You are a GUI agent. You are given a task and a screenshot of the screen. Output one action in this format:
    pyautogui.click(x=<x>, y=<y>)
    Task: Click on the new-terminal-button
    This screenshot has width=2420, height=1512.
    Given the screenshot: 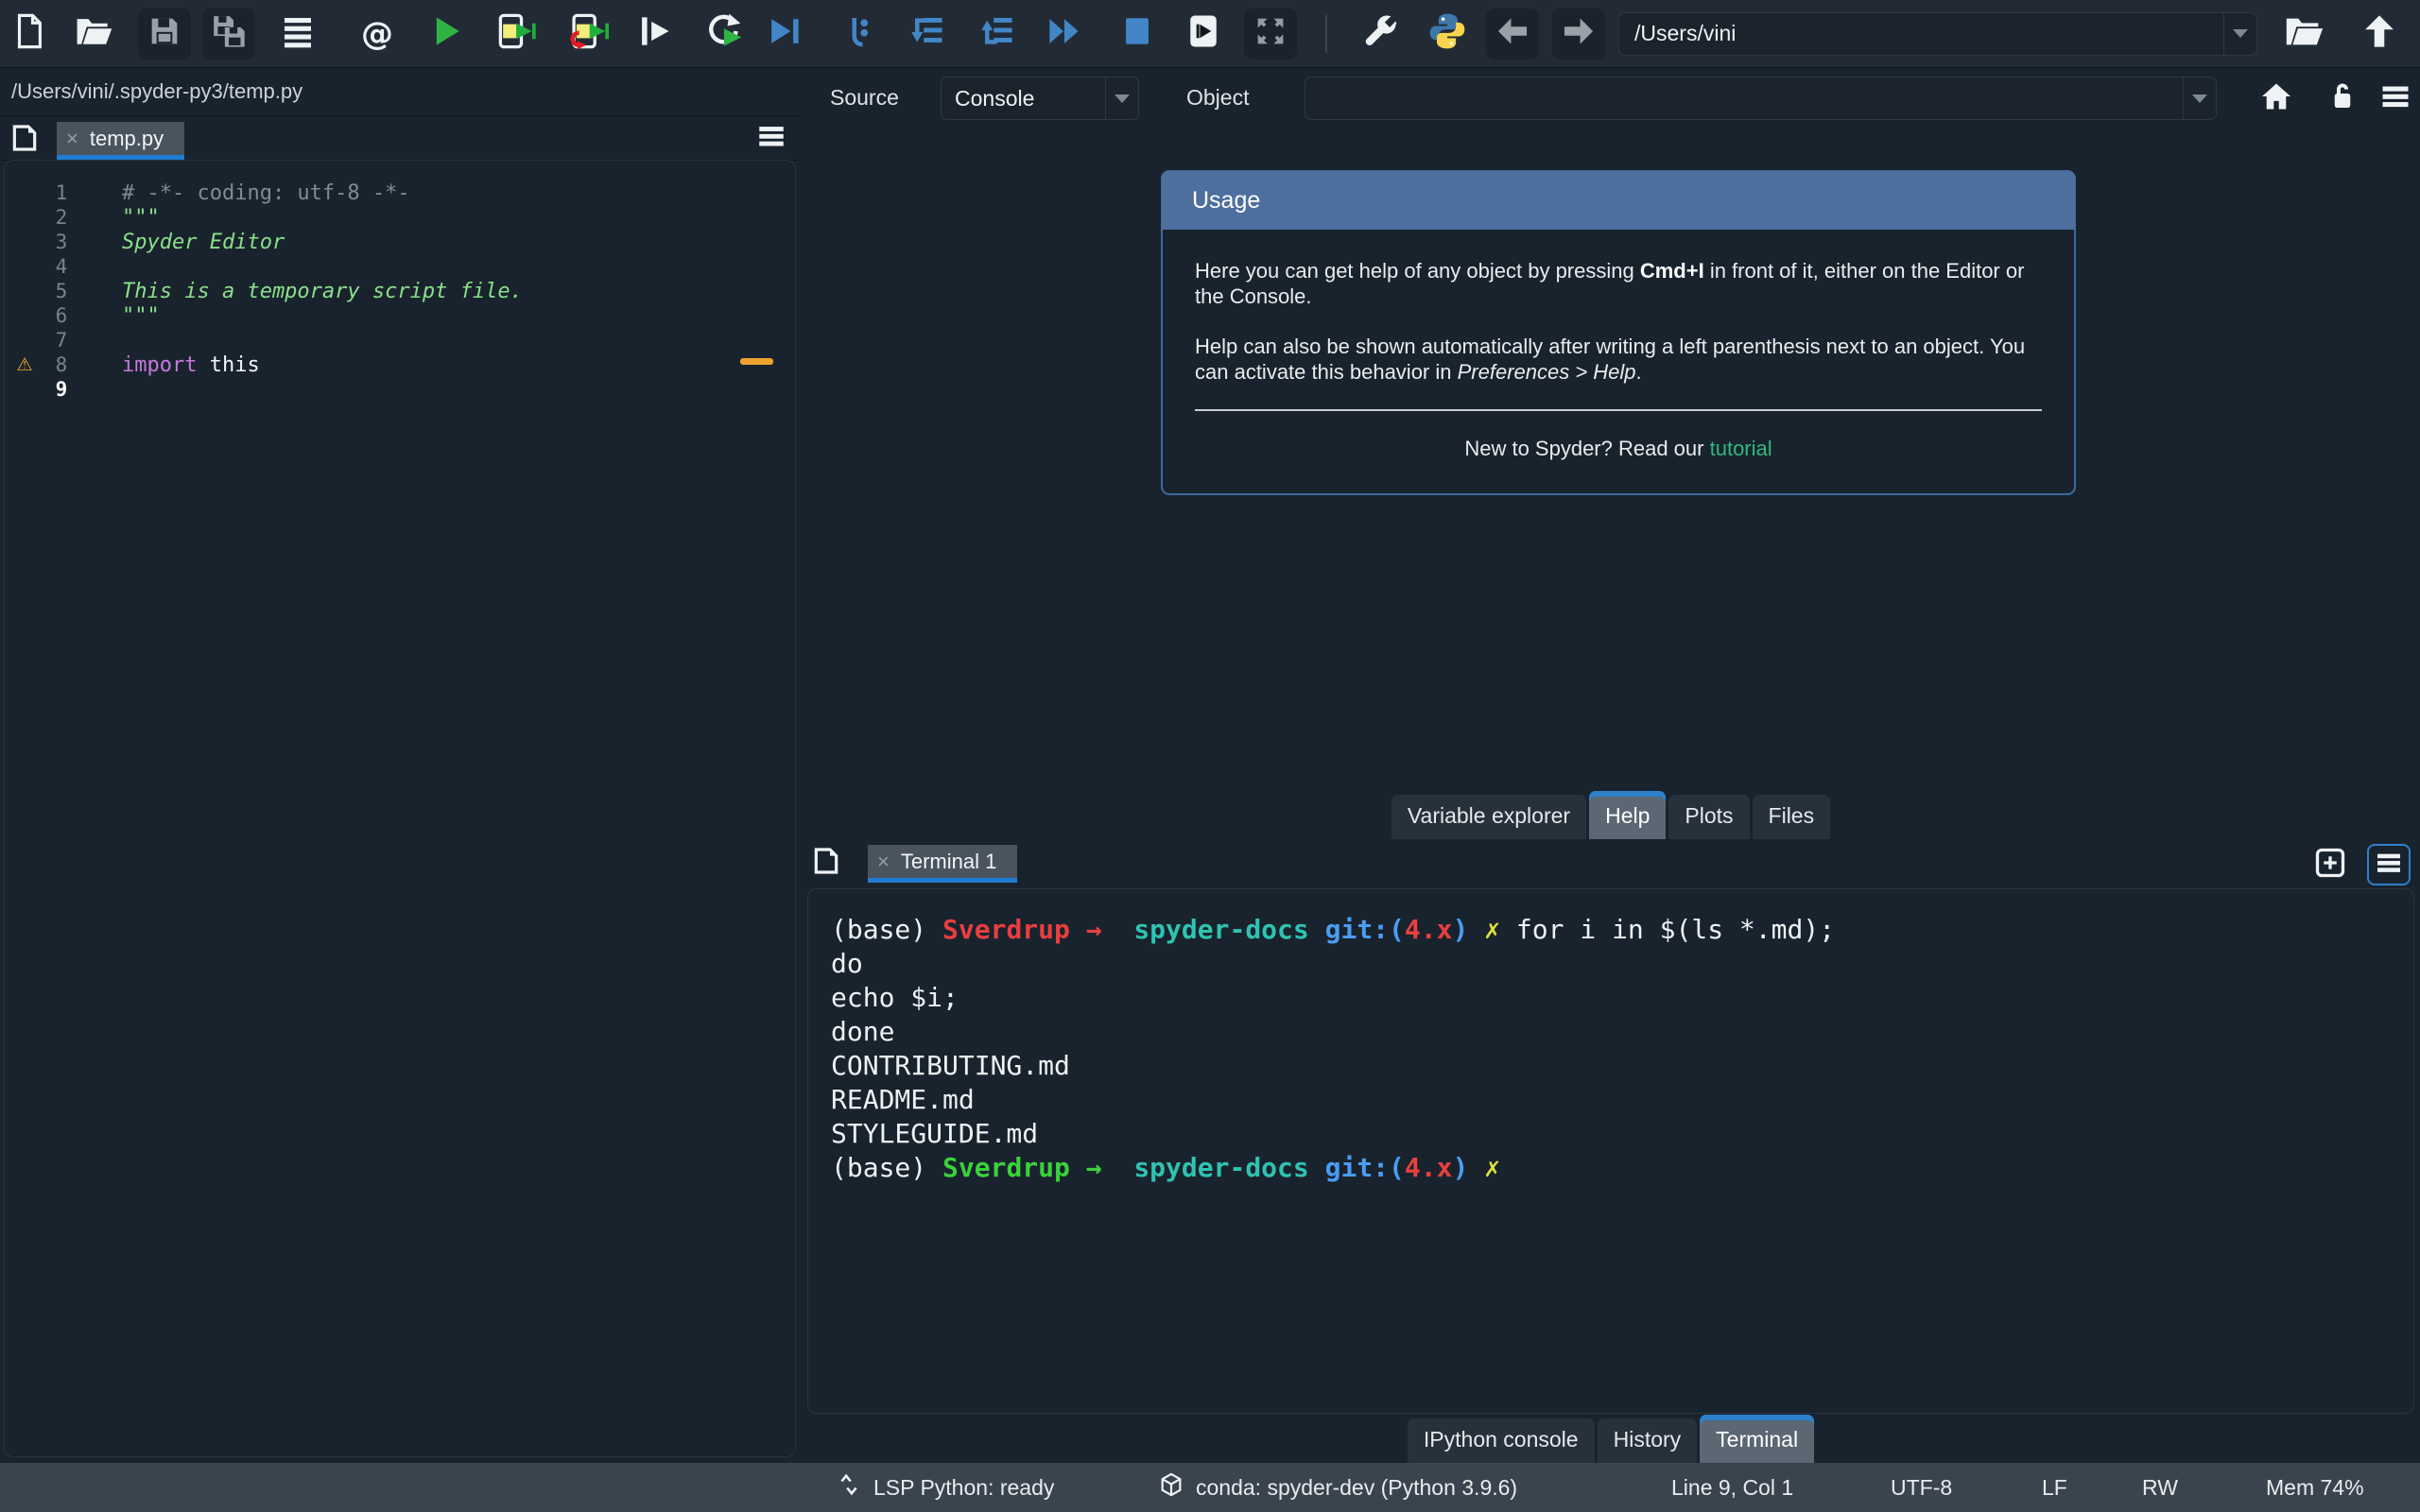 What is the action you would take?
    pyautogui.click(x=2330, y=865)
    